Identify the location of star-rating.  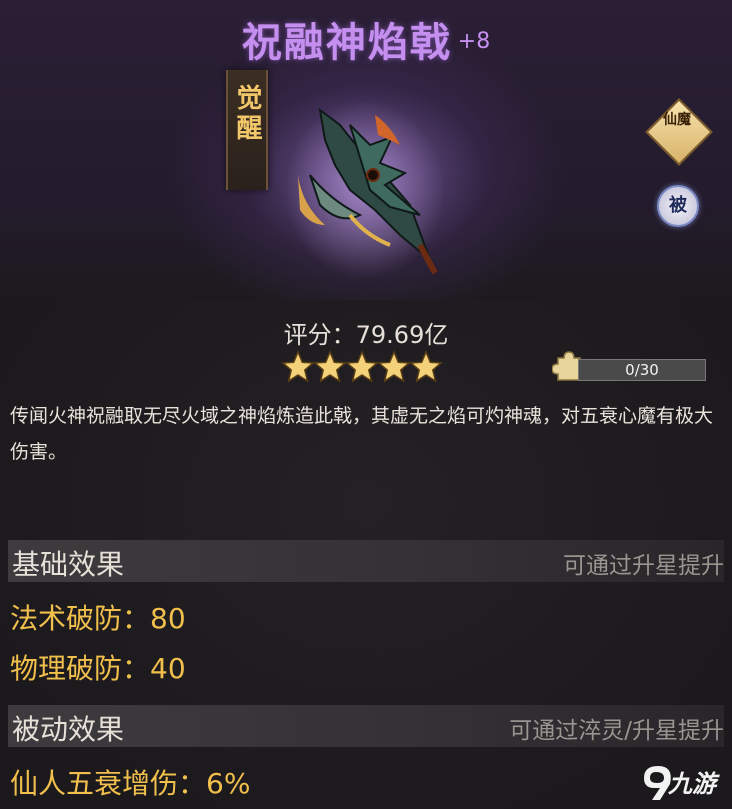
(362, 367).